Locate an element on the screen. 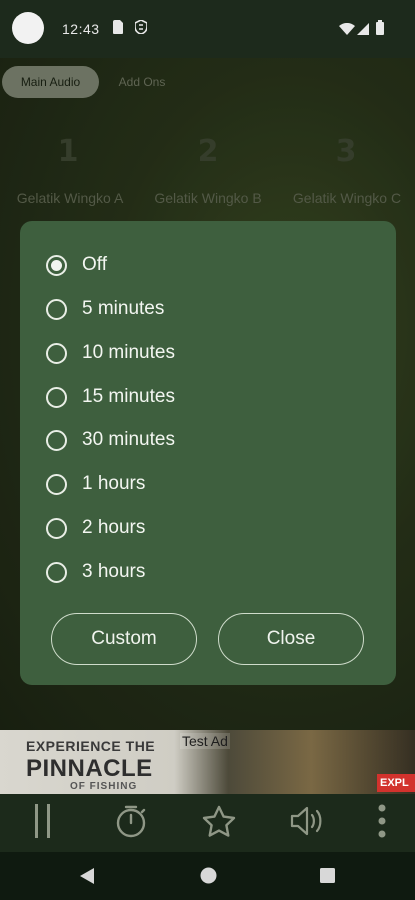 The height and width of the screenshot is (900, 415). ad-headline: EXPERIENCE THE is located at coordinates (91, 746).